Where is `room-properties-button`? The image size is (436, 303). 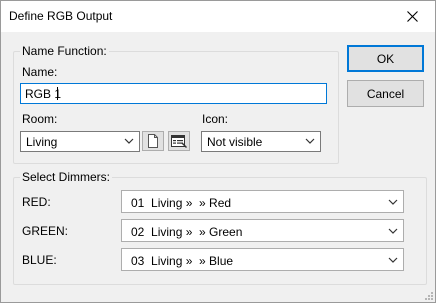
room-properties-button is located at coordinates (179, 141).